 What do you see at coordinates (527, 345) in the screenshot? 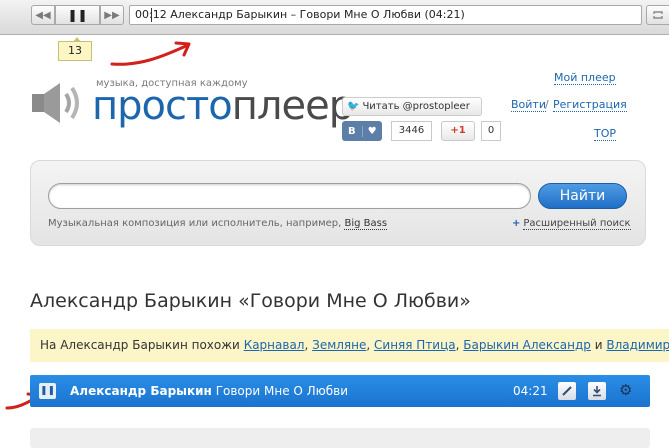
I see `similar-artist-link: Барыкин Александр` at bounding box center [527, 345].